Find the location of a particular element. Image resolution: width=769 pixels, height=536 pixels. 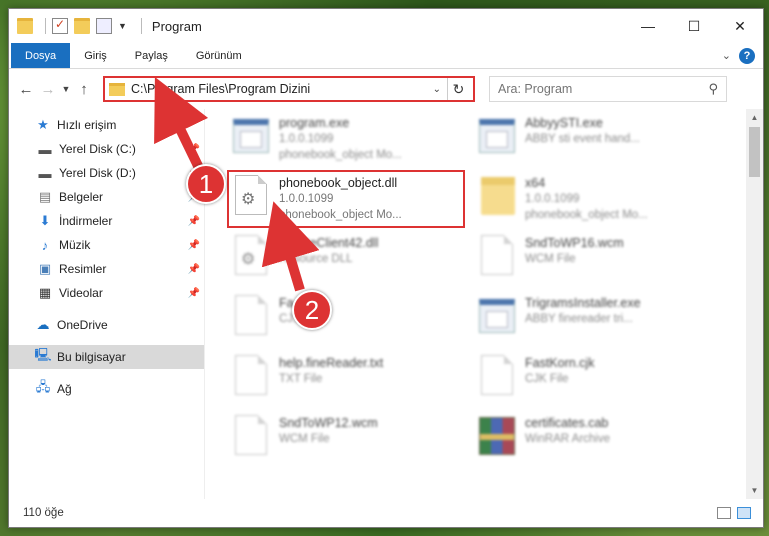

file-icon is located at coordinates (497, 377).